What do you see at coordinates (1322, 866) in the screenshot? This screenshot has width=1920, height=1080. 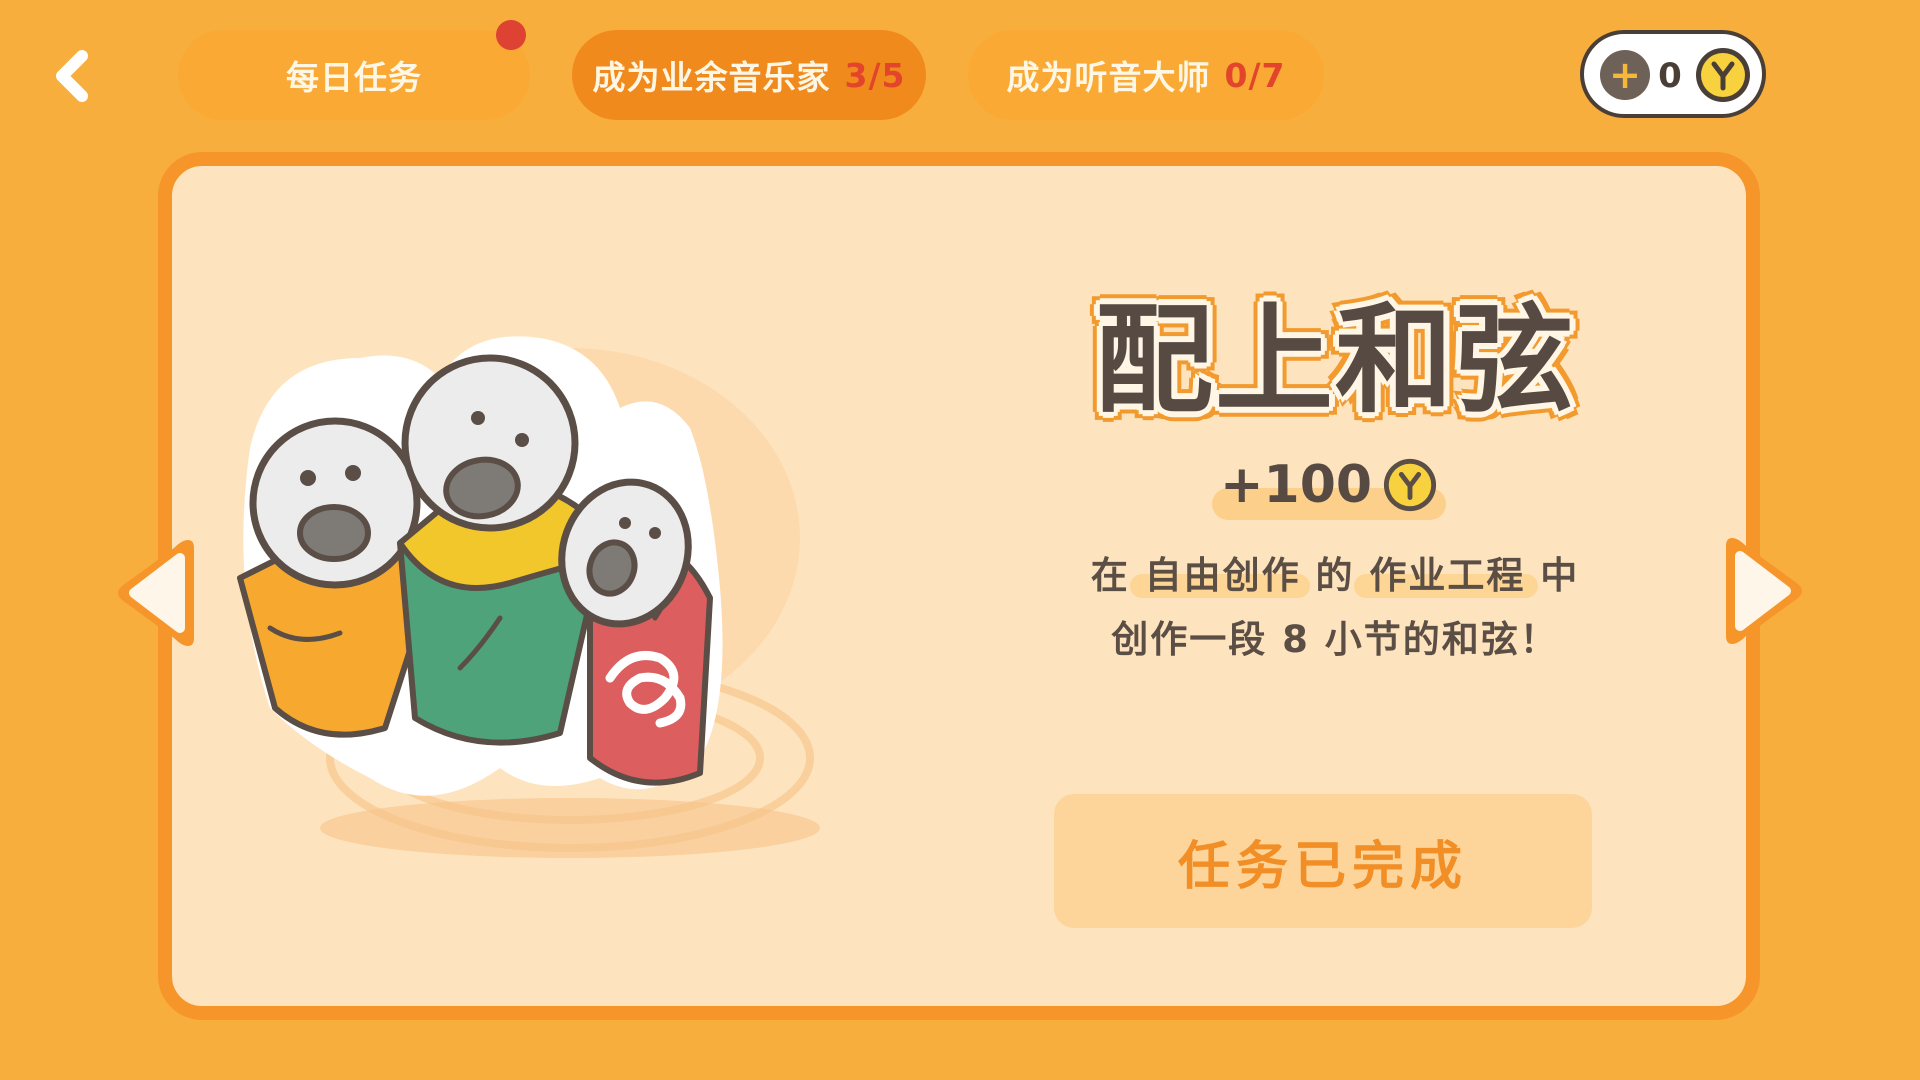 I see `task-completed-label: 任务已完成` at bounding box center [1322, 866].